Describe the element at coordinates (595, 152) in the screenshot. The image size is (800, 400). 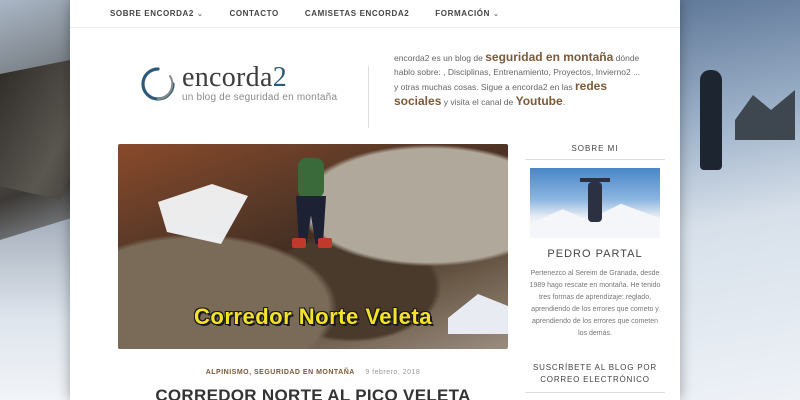
I see `about-widget-title: SOBRE MI` at that location.